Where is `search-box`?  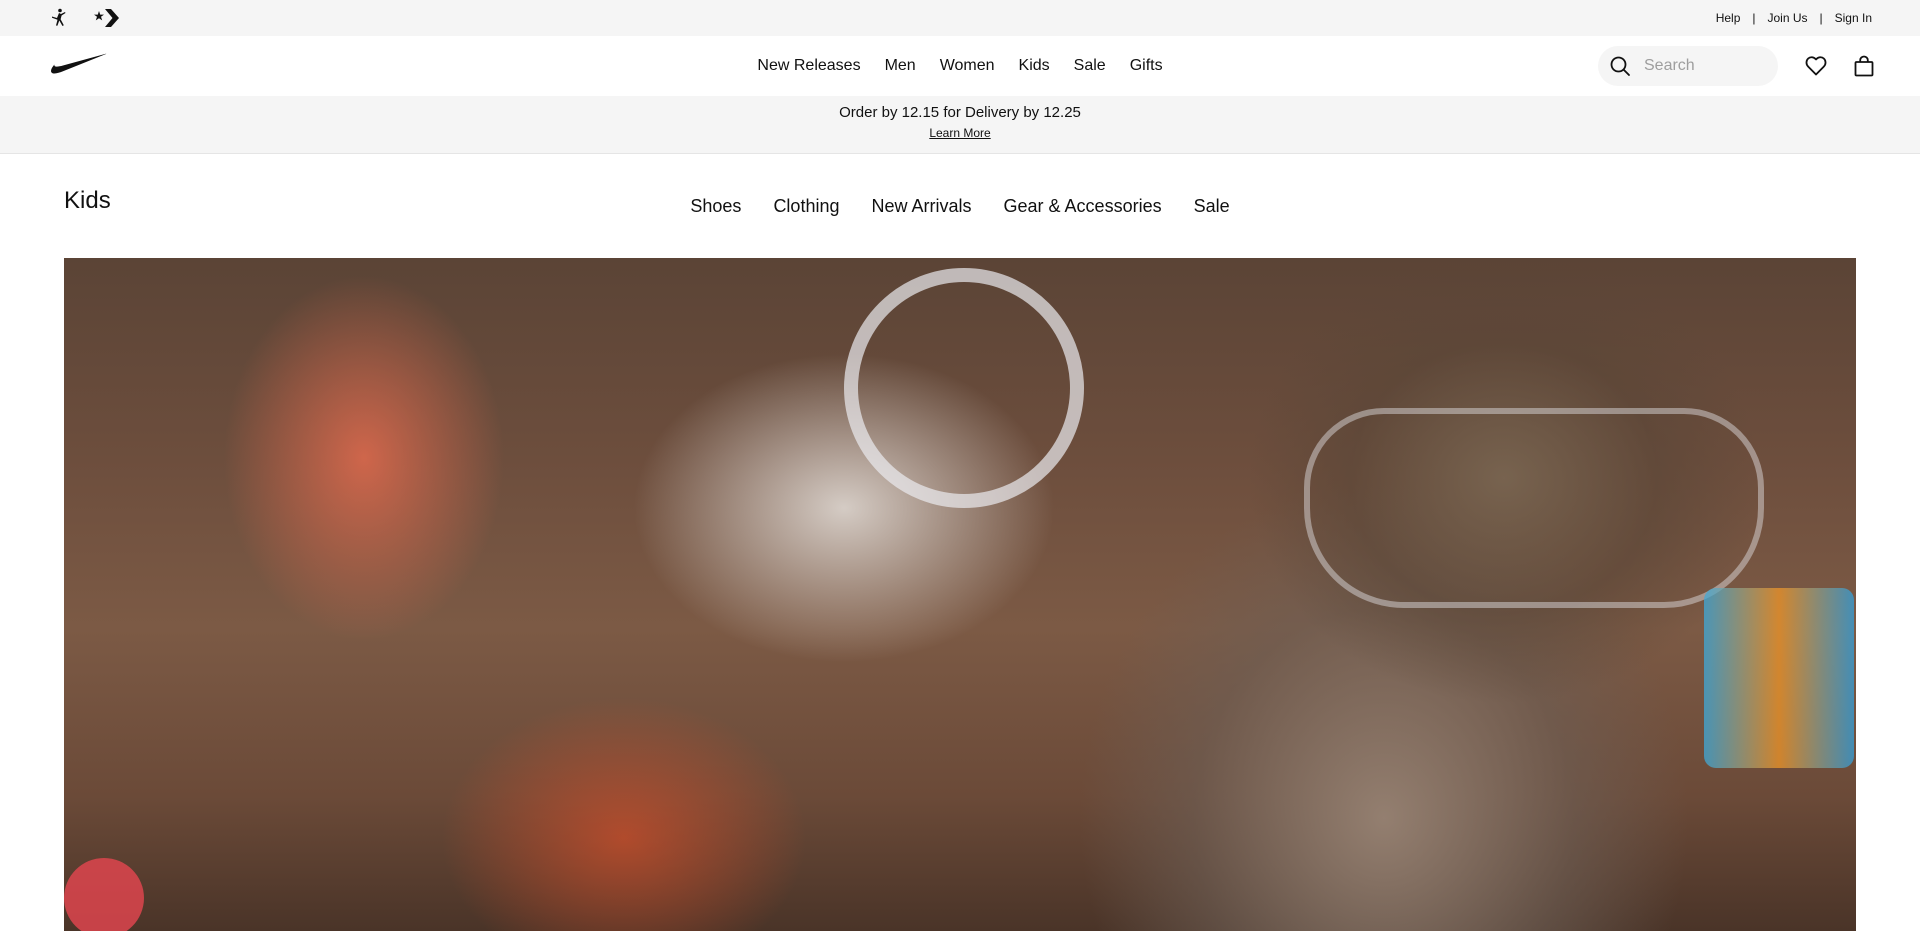 search-box is located at coordinates (1688, 66).